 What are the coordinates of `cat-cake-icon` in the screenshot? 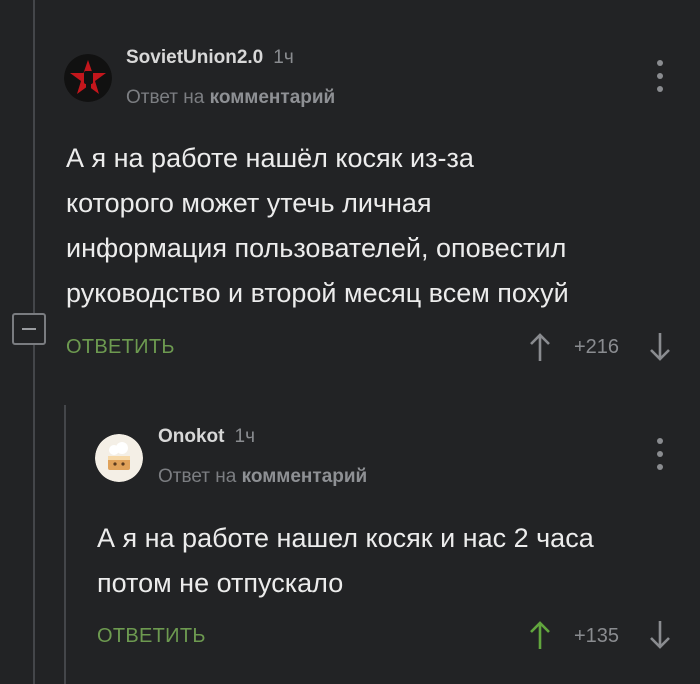 It's located at (119, 458).